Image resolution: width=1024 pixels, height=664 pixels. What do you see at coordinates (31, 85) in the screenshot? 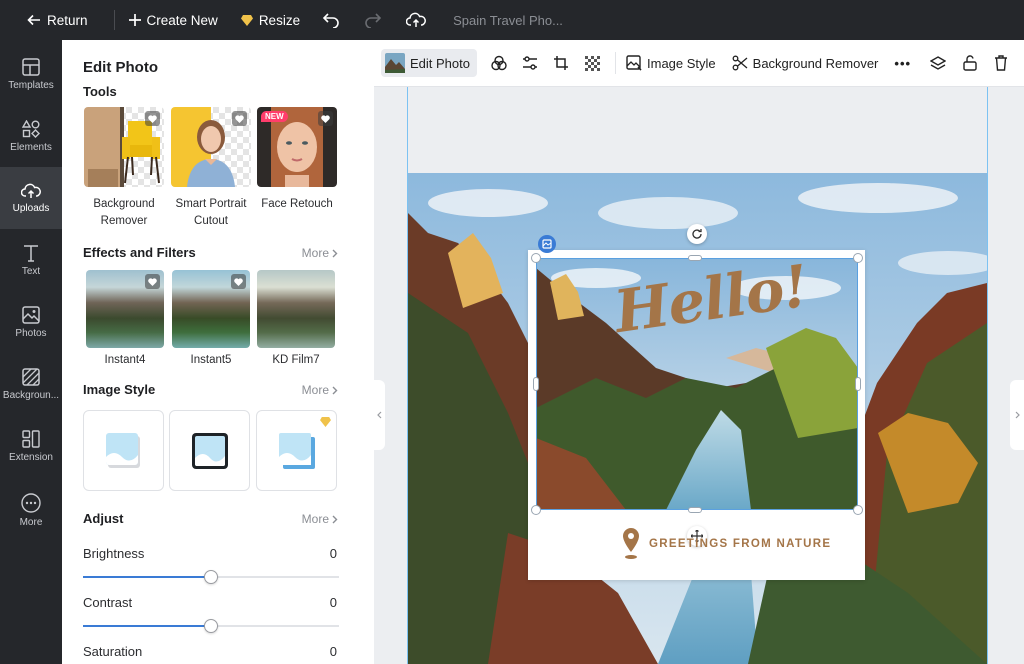
I see `rail-label: Templates` at bounding box center [31, 85].